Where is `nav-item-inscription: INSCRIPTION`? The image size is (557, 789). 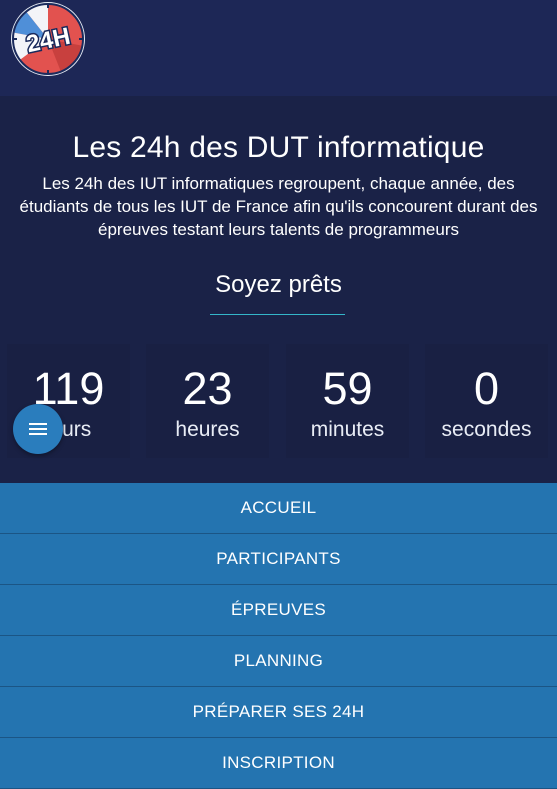
nav-item-inscription: INSCRIPTION is located at coordinates (278, 763).